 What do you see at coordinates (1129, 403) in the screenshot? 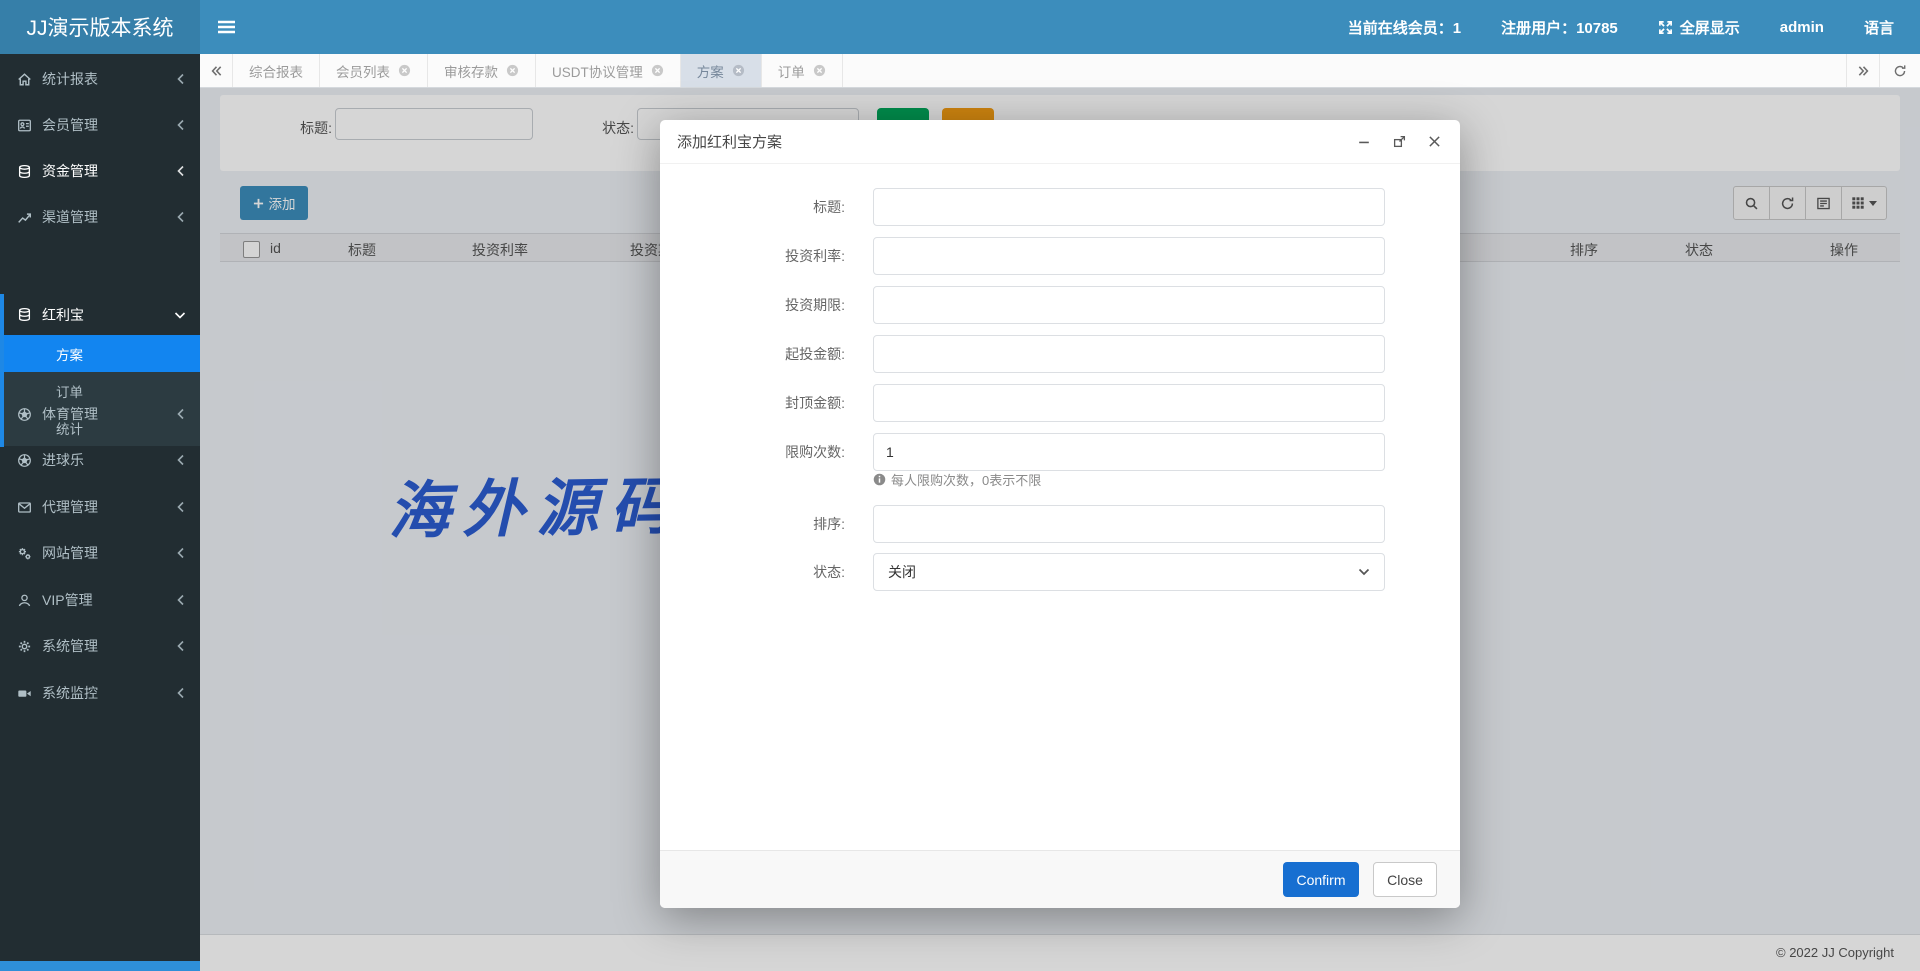
I see `cap-amount-input` at bounding box center [1129, 403].